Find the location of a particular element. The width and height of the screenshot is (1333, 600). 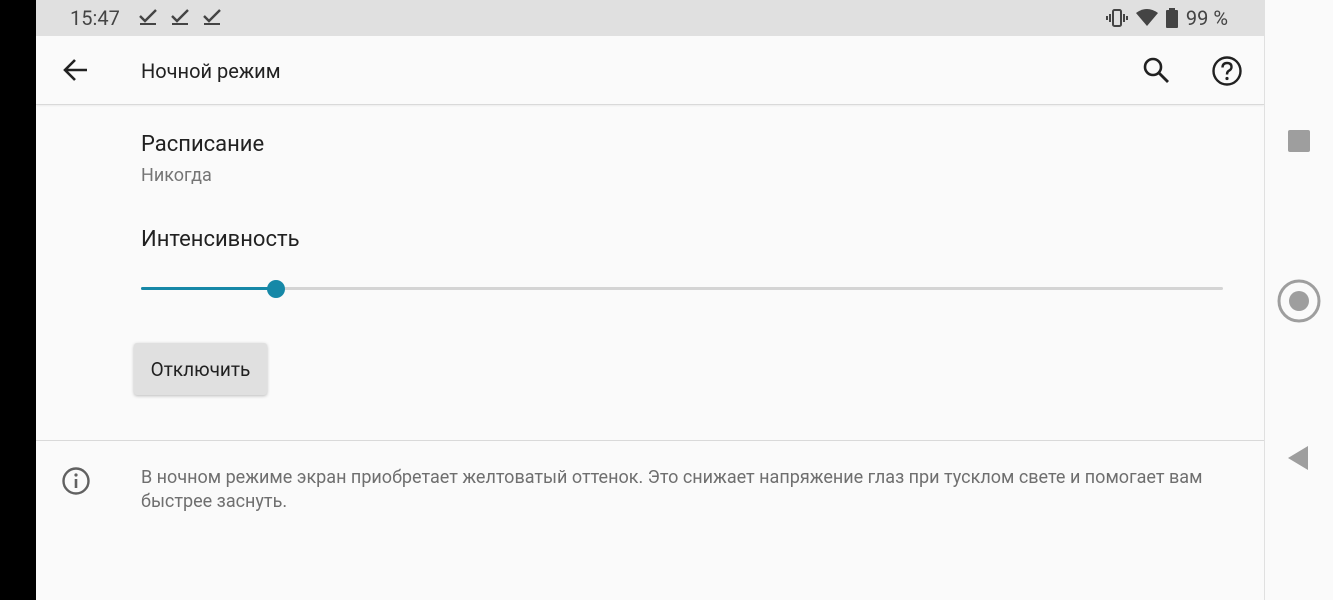

slider-track is located at coordinates (682, 288).